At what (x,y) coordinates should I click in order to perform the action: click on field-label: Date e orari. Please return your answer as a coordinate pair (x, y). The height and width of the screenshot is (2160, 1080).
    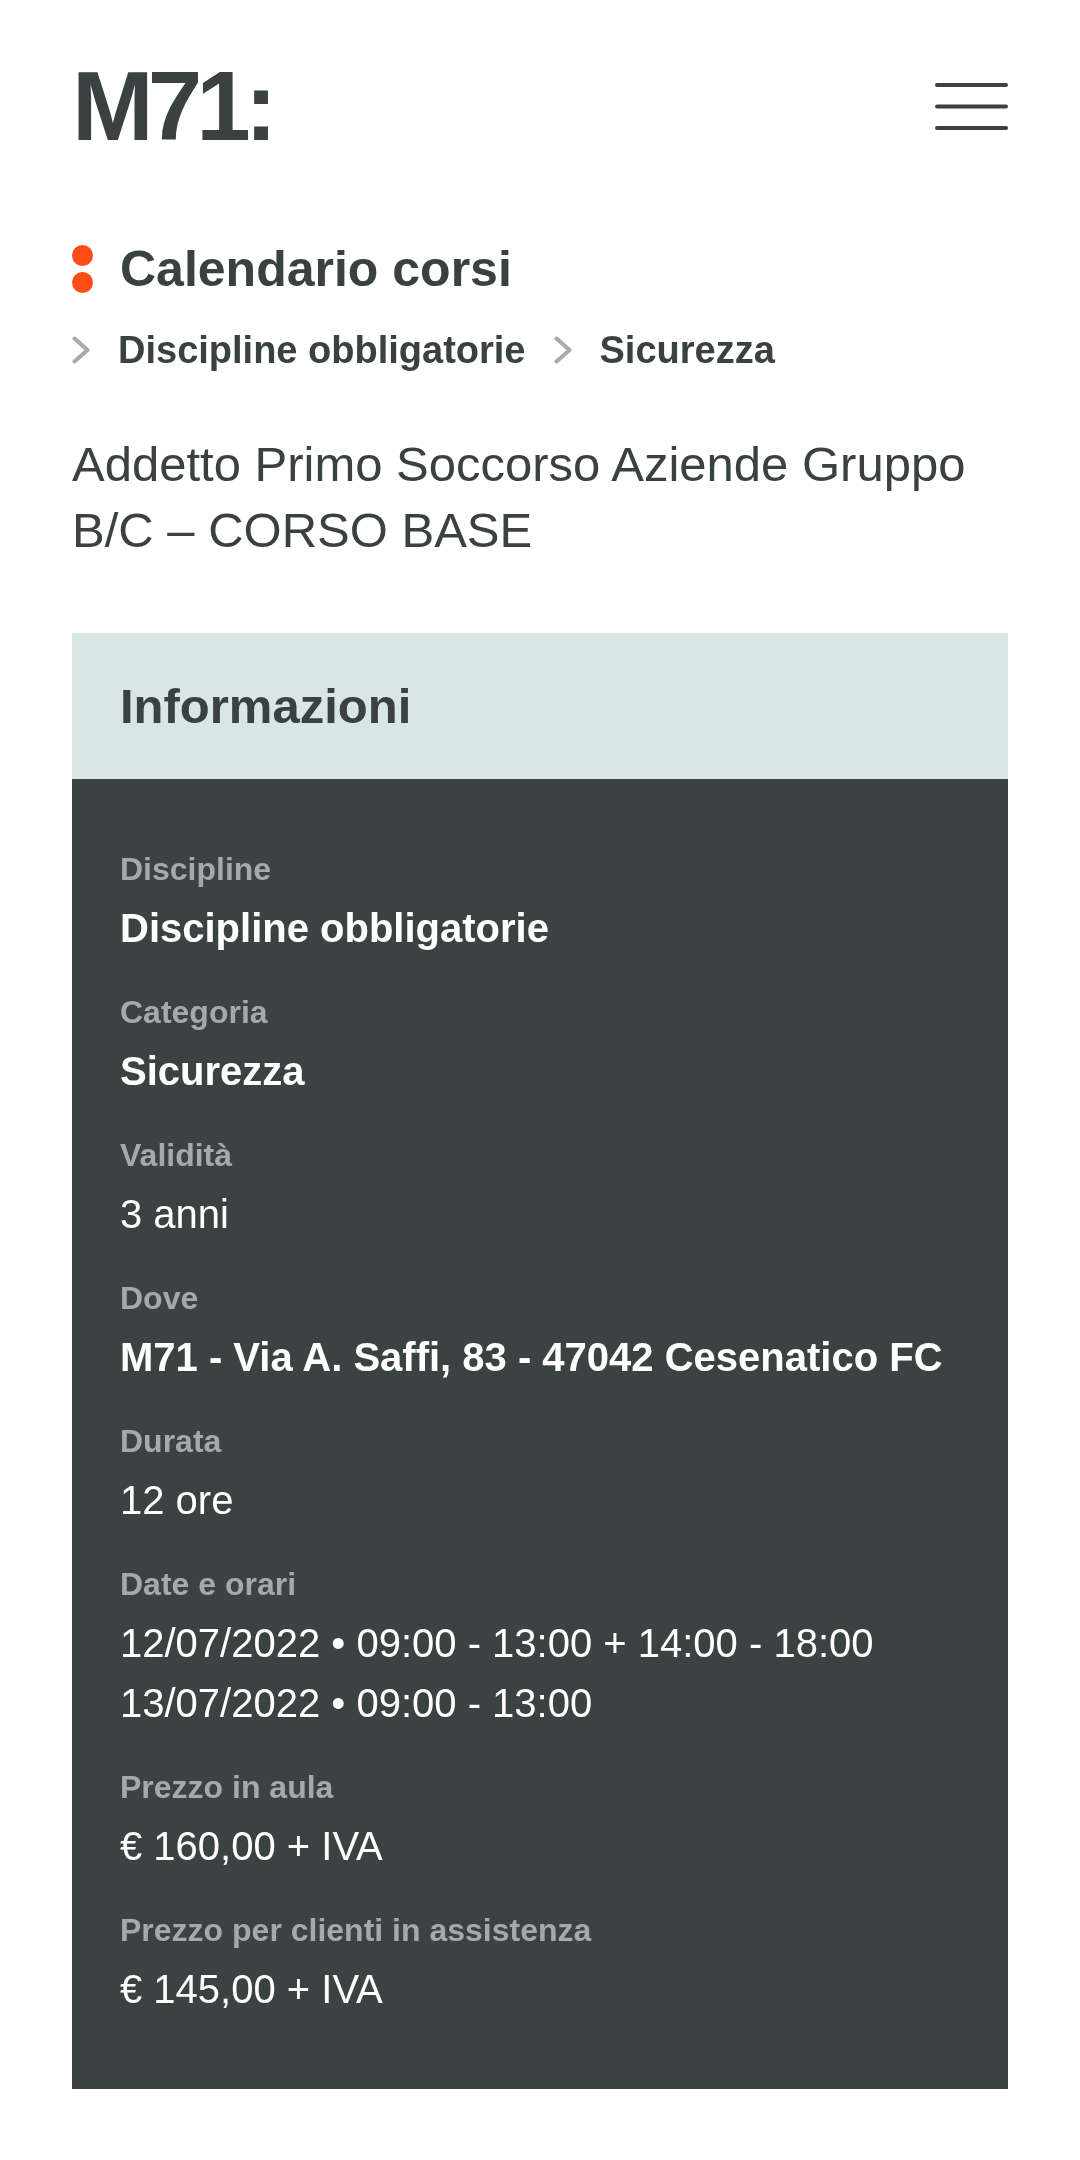
    Looking at the image, I should click on (209, 1584).